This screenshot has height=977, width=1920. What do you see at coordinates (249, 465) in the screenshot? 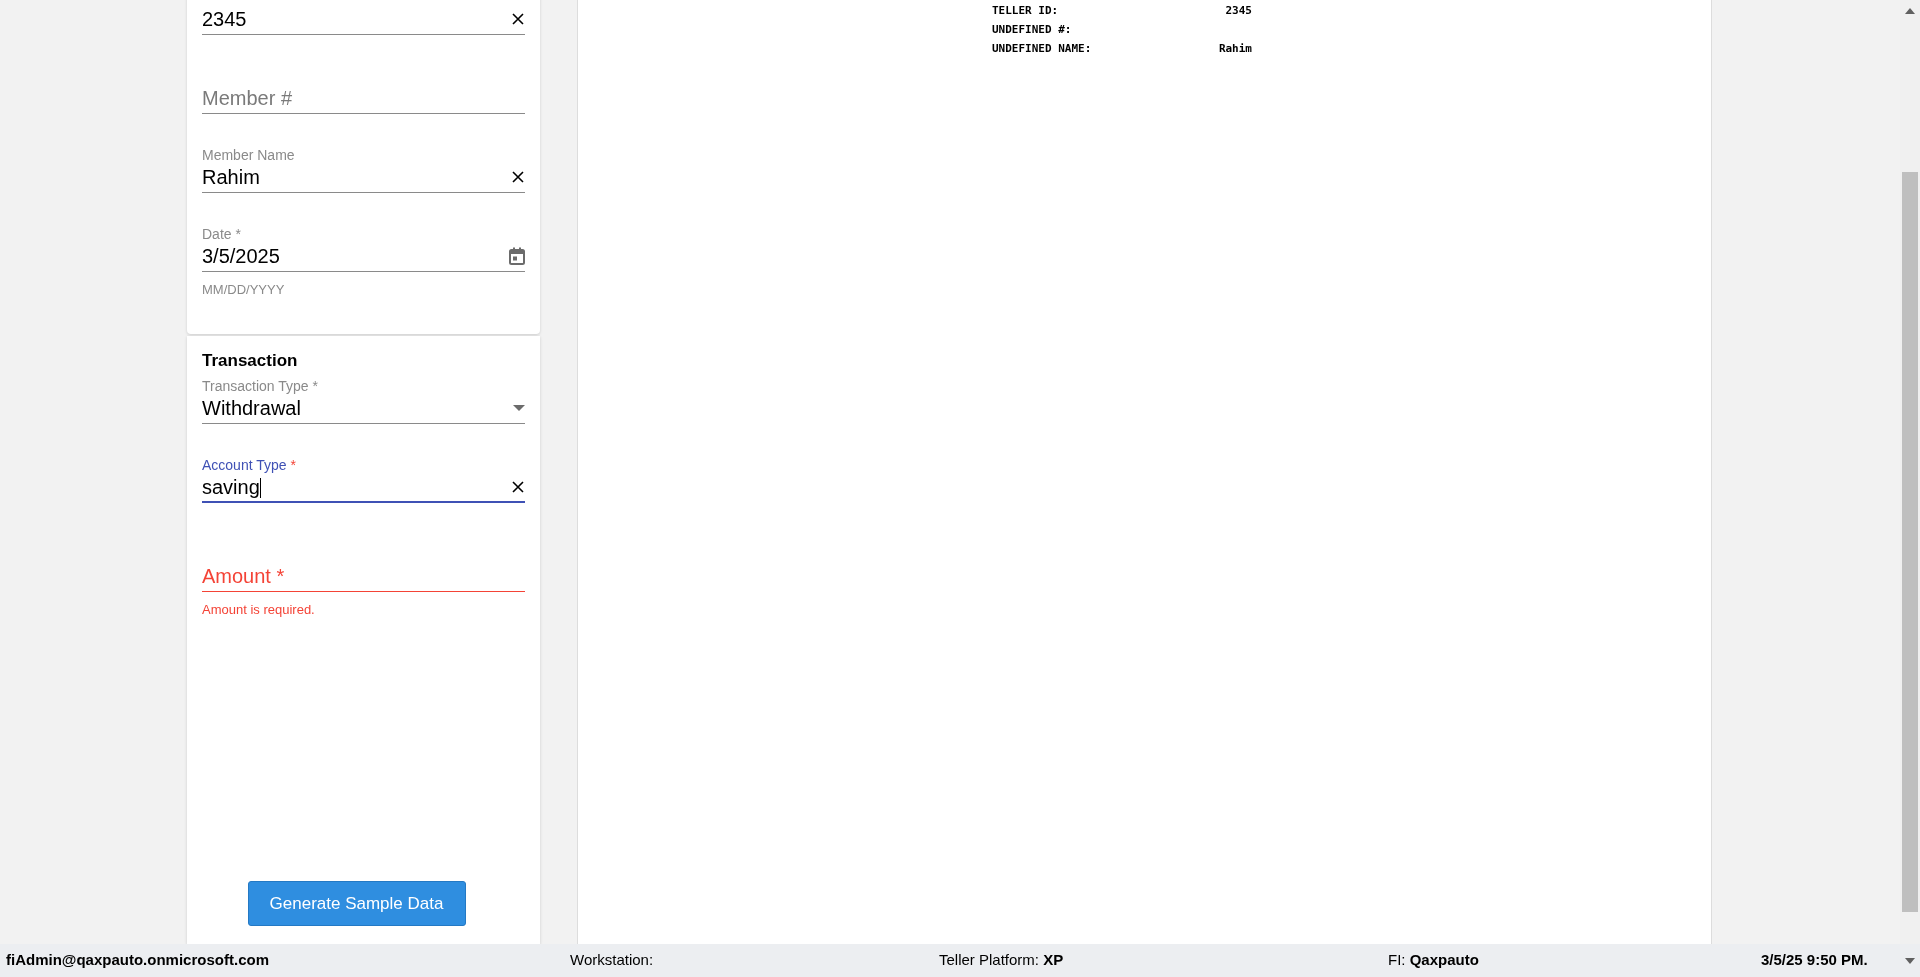
I see `field-label: Account Type *` at bounding box center [249, 465].